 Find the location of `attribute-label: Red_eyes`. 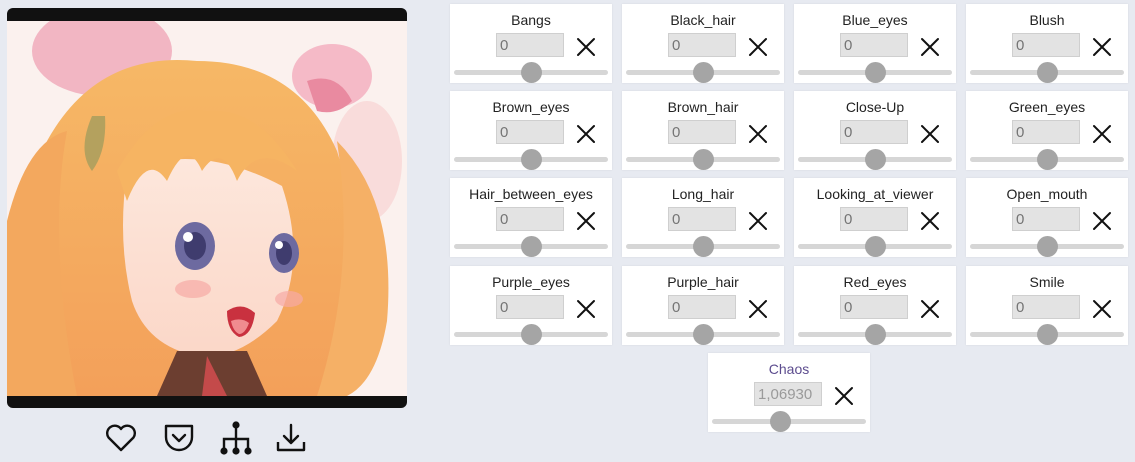

attribute-label: Red_eyes is located at coordinates (875, 282).